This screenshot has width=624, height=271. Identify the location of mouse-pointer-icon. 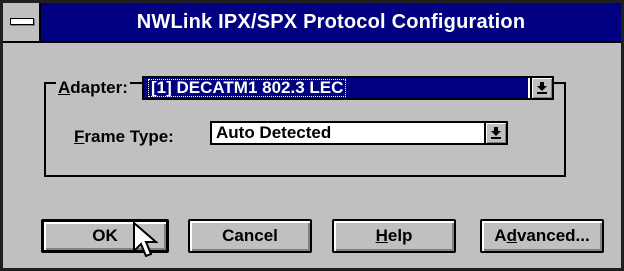
(146, 239).